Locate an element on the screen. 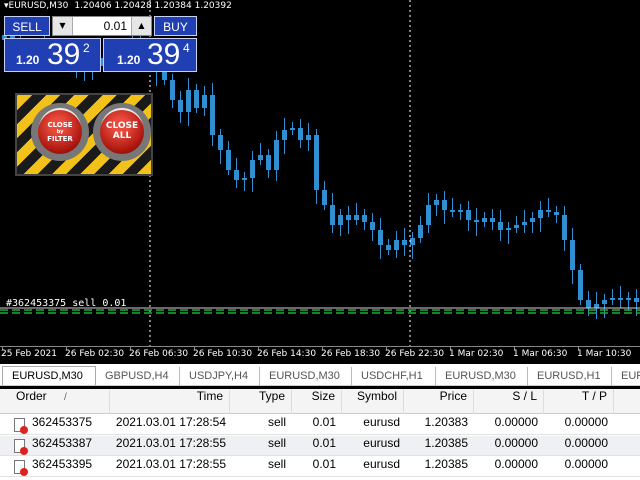  time-label: 1 Mar 10:30 is located at coordinates (604, 354).